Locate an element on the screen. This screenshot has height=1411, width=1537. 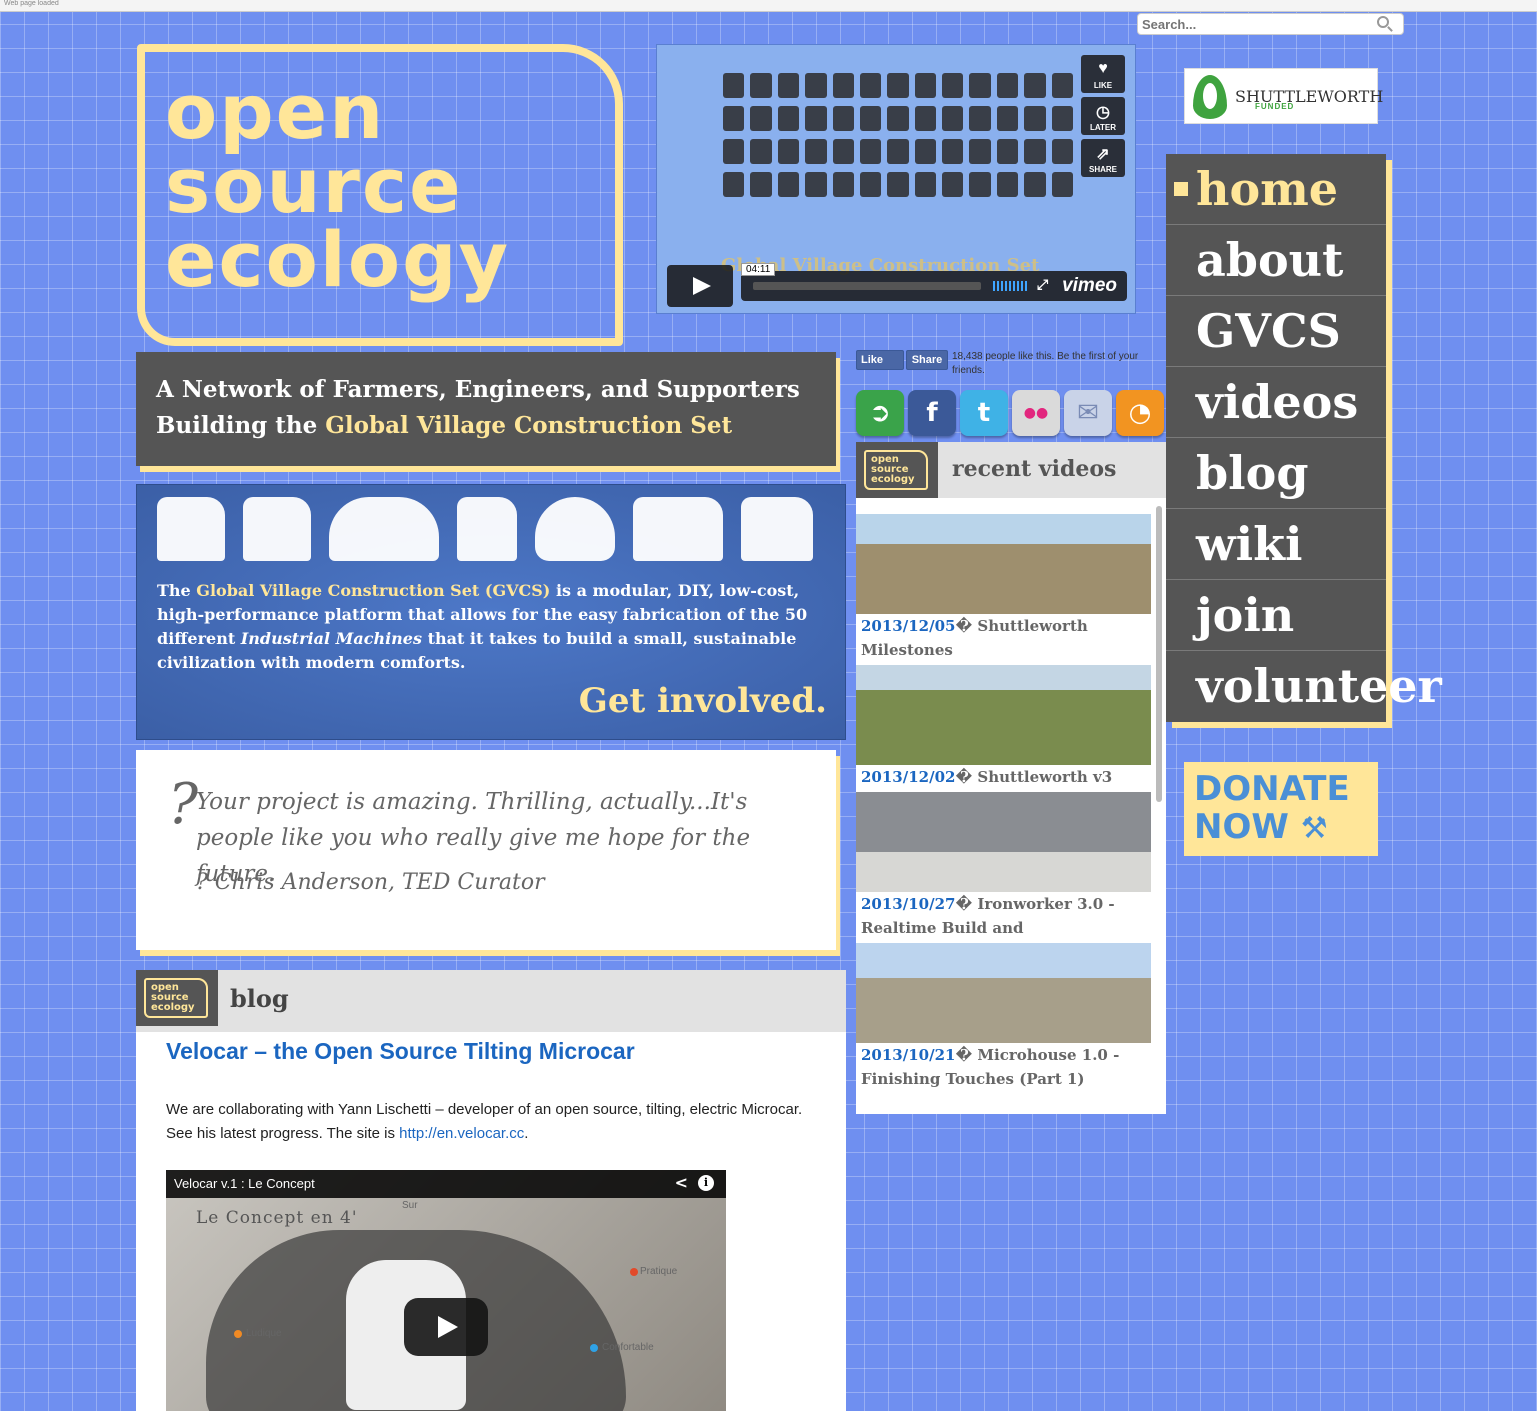
player-controls: ⤢ vimeo 04:11 is located at coordinates (899, 285).